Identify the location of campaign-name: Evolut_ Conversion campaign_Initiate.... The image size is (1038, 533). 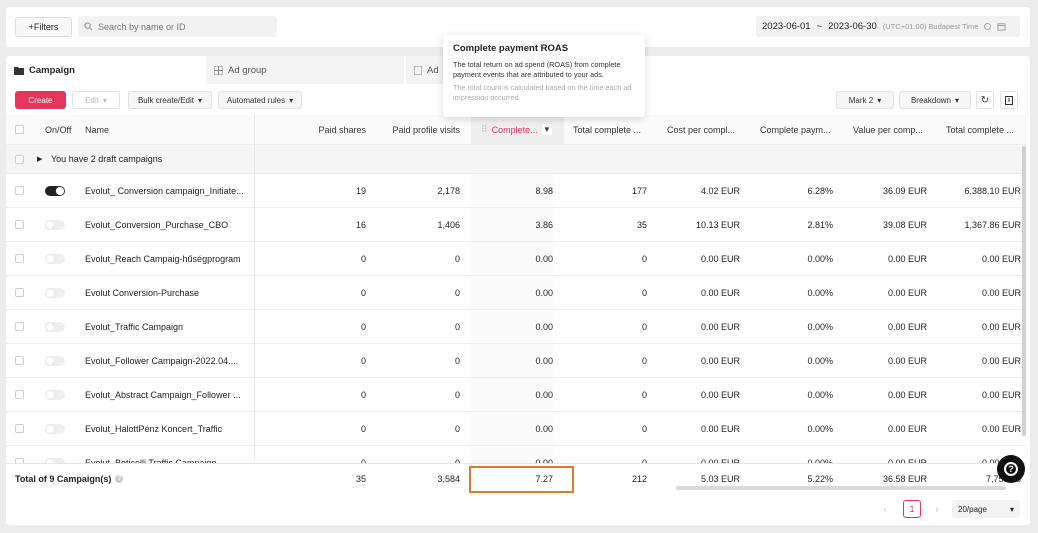
(167, 190).